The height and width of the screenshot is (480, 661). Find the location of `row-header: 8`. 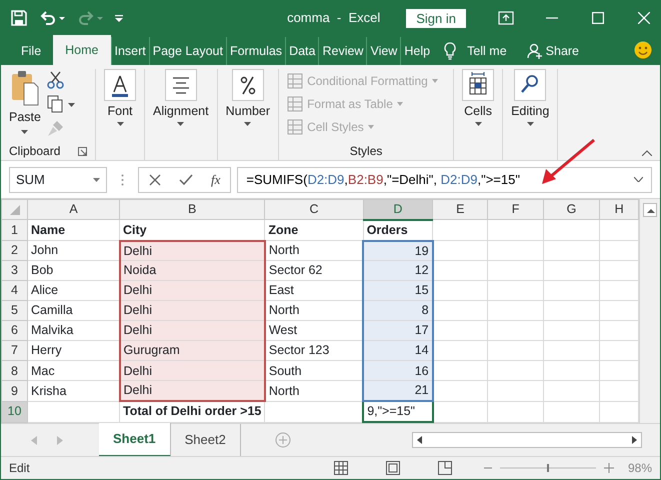

row-header: 8 is located at coordinates (15, 370).